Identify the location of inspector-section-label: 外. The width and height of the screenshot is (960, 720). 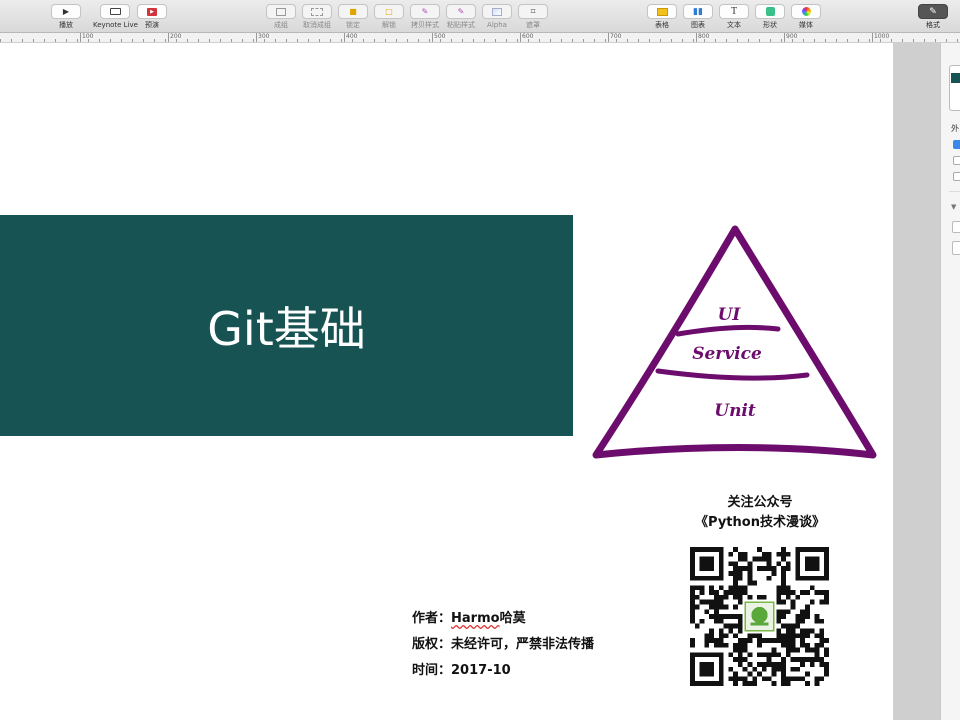
(955, 128).